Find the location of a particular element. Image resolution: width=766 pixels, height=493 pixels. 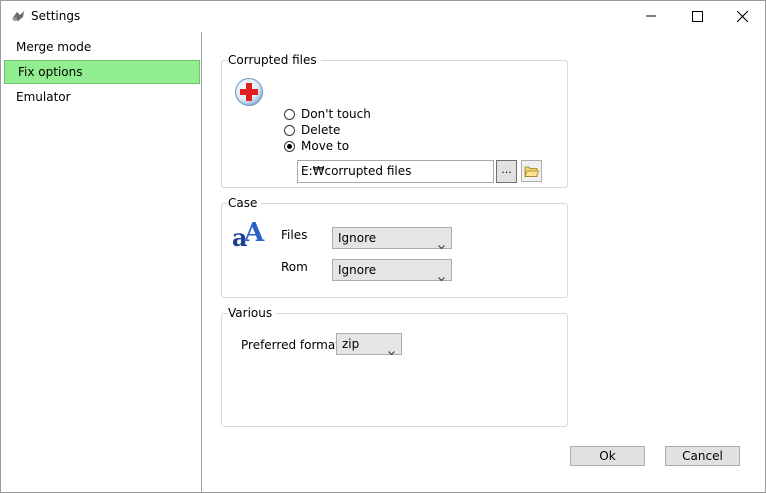

svg-text: A is located at coordinates (254, 233).